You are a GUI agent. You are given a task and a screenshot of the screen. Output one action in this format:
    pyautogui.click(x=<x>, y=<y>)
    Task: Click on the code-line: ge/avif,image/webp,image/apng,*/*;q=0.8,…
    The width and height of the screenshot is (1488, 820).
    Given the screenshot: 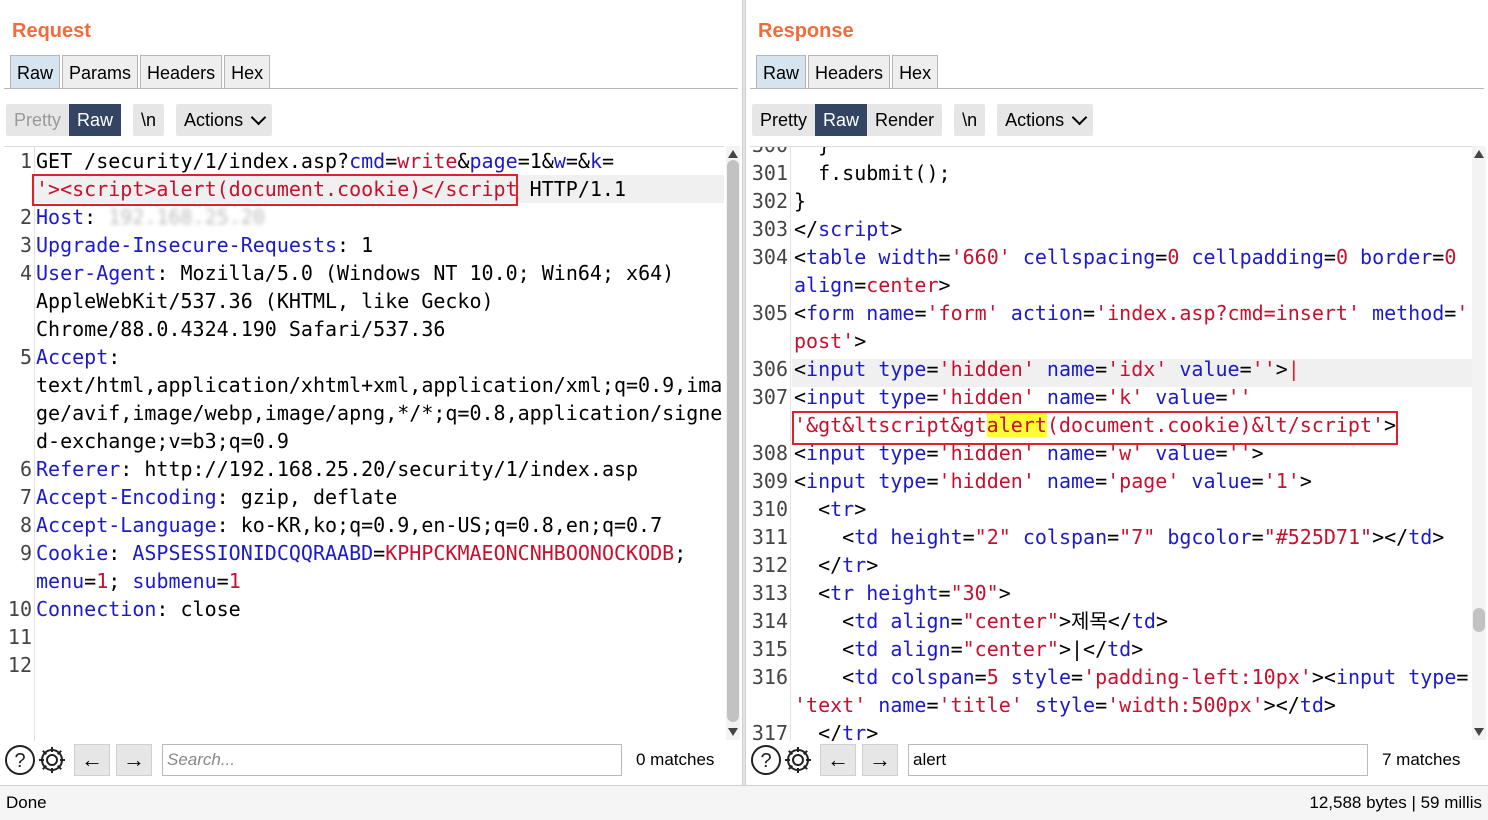 What is the action you would take?
    pyautogui.click(x=379, y=413)
    